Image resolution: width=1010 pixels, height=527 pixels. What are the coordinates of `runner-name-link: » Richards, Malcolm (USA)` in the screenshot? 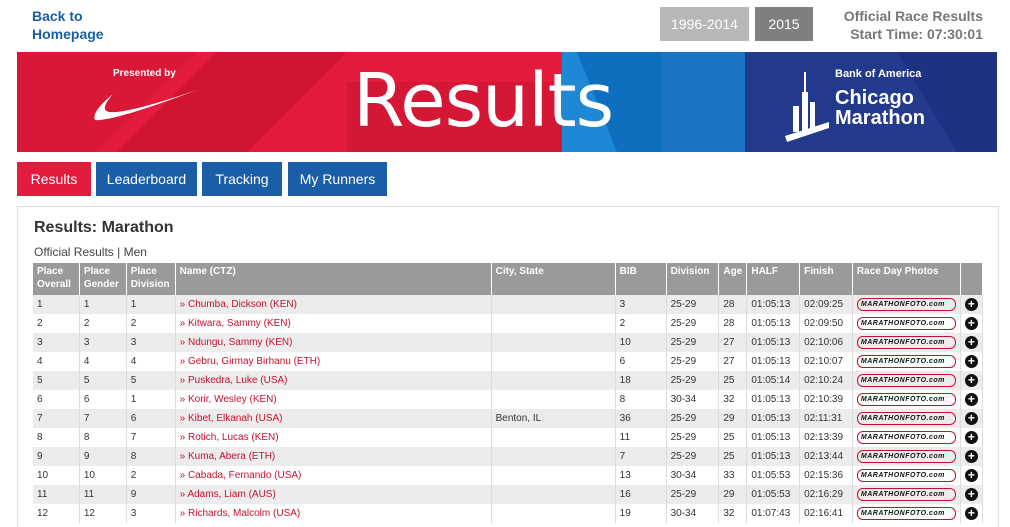 It's located at (240, 513).